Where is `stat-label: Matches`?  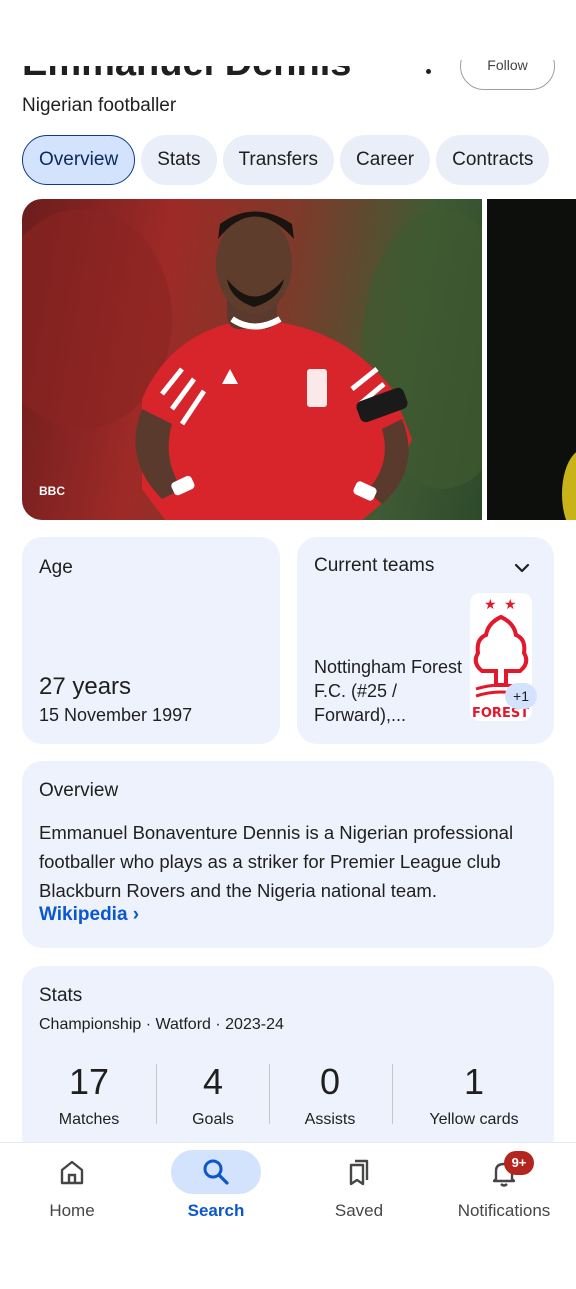
stat-label: Matches is located at coordinates (89, 1119).